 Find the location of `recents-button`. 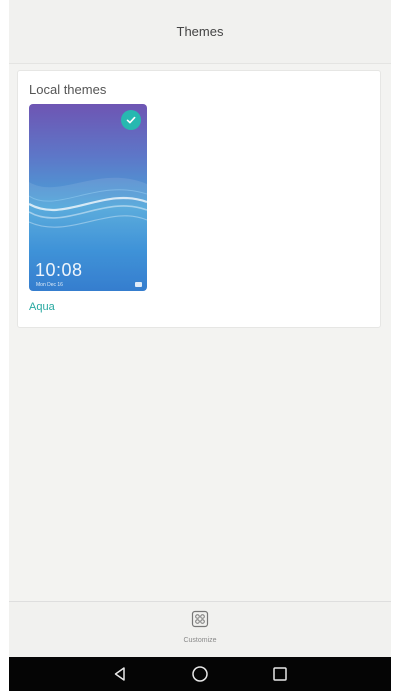

recents-button is located at coordinates (280, 674).